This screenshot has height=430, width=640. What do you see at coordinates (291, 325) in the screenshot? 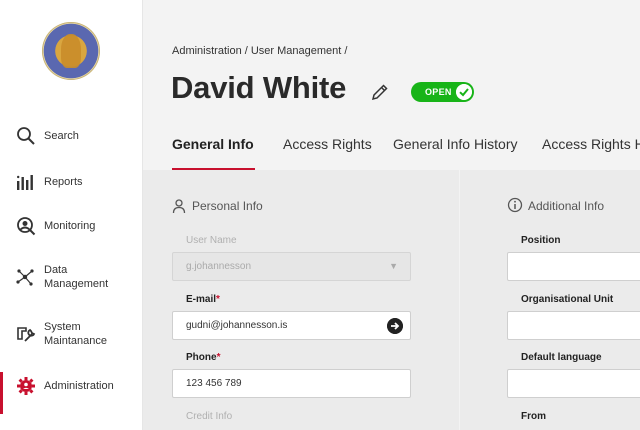
I see `email-field: gudni@johannesson.is` at bounding box center [291, 325].